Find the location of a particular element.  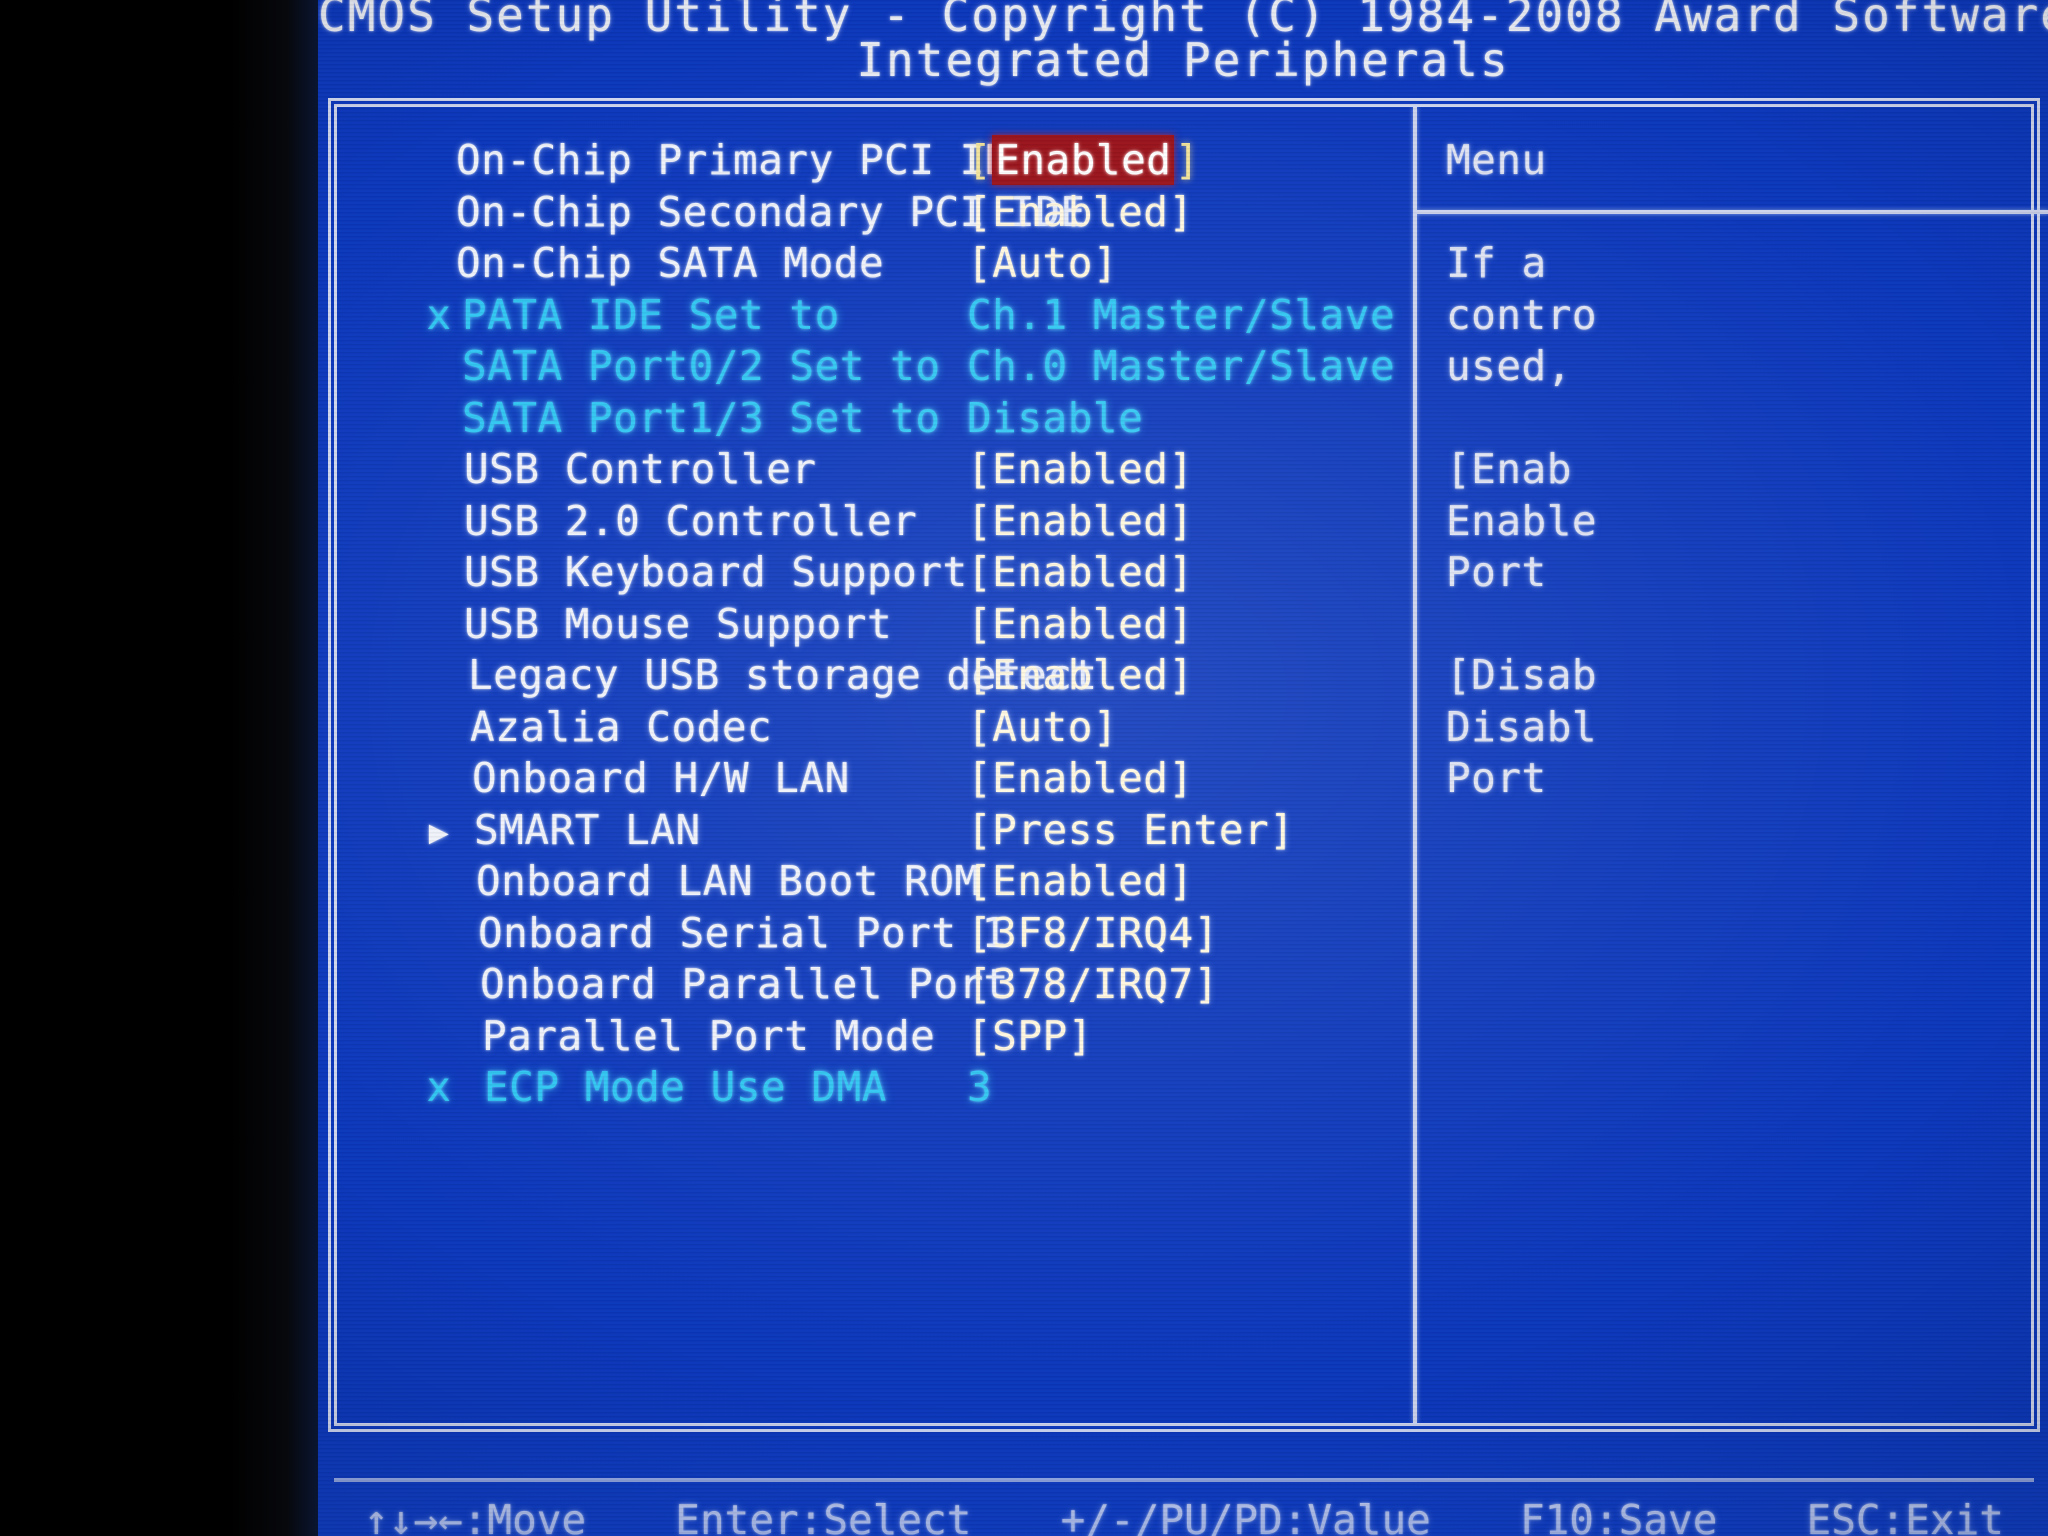

bracket-open: [ is located at coordinates (980, 160).